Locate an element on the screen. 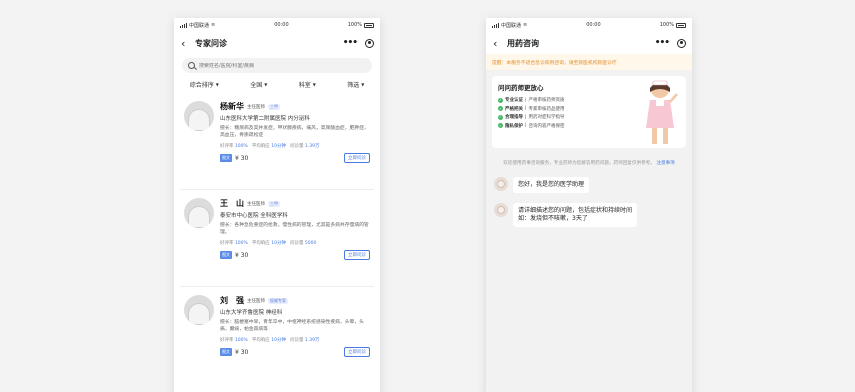 The height and width of the screenshot is (392, 855). promo-item-title: 隐私保护 is located at coordinates (514, 126).